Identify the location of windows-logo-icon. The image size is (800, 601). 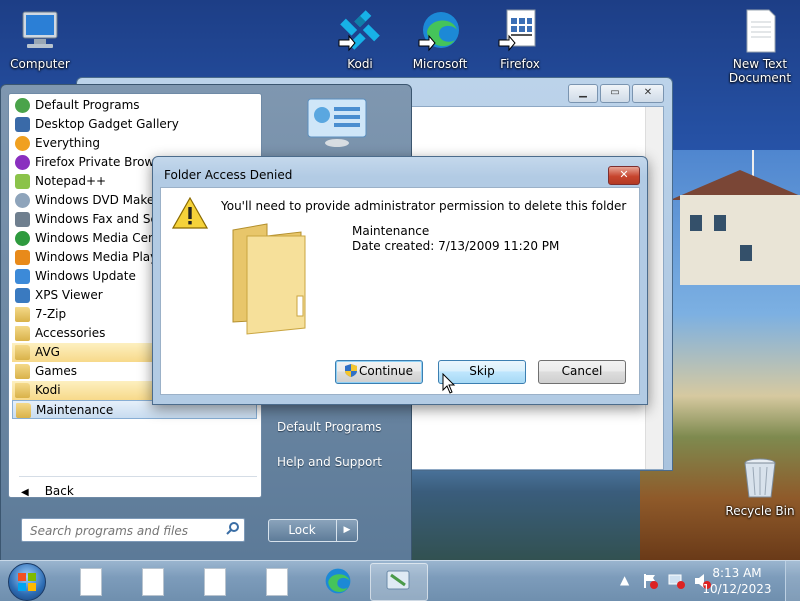
(27, 583).